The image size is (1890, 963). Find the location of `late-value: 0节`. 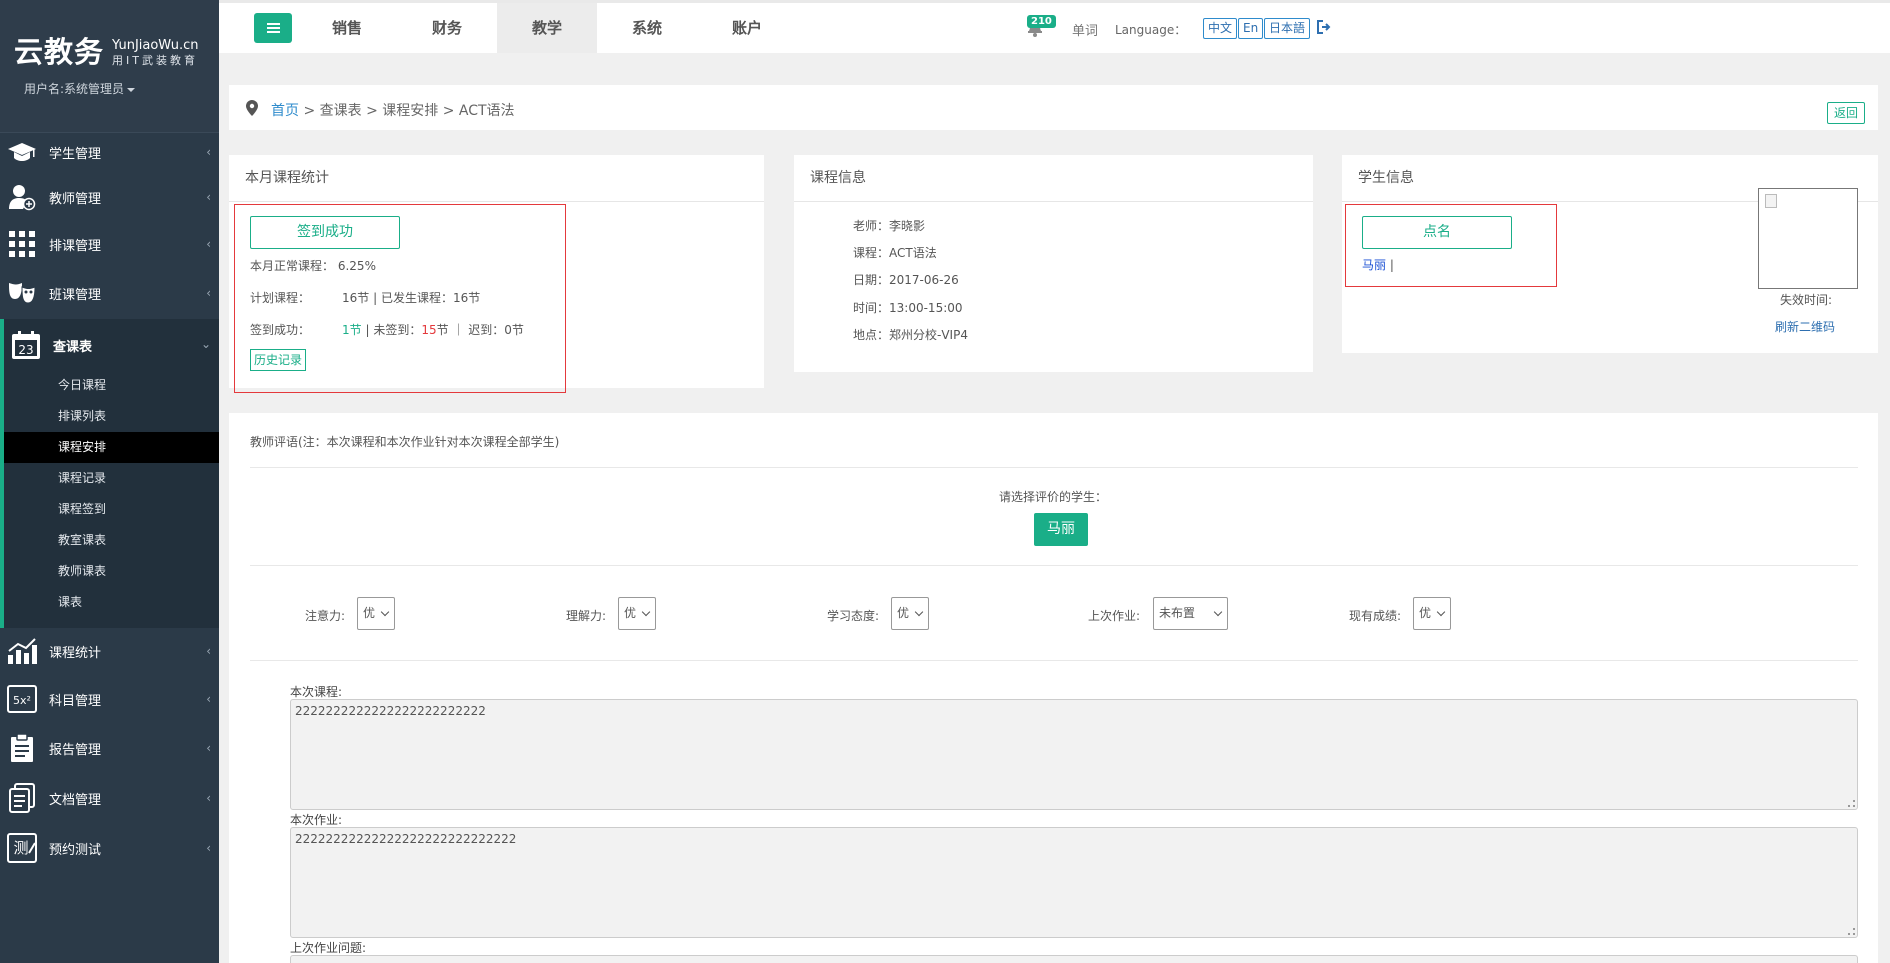

late-value: 0节 is located at coordinates (514, 330).